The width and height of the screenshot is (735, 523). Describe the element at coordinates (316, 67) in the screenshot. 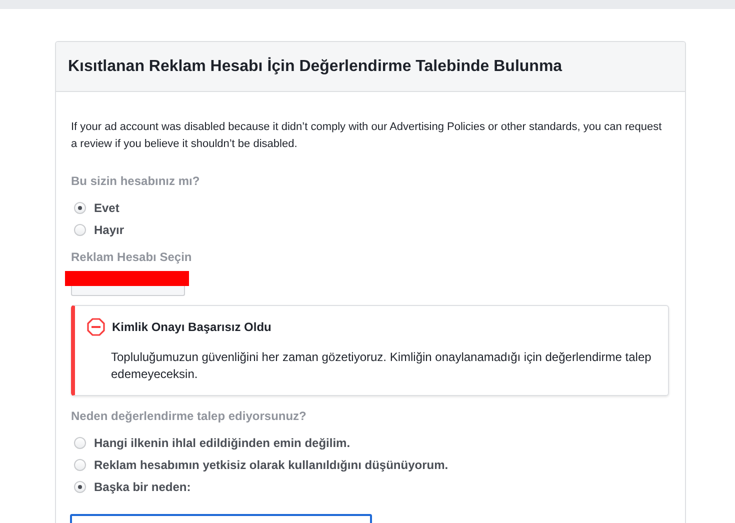

I see `card-title: Kısıtlanan Reklam Hesabı İçin Değerlendirme Talebinde Bulunma` at that location.